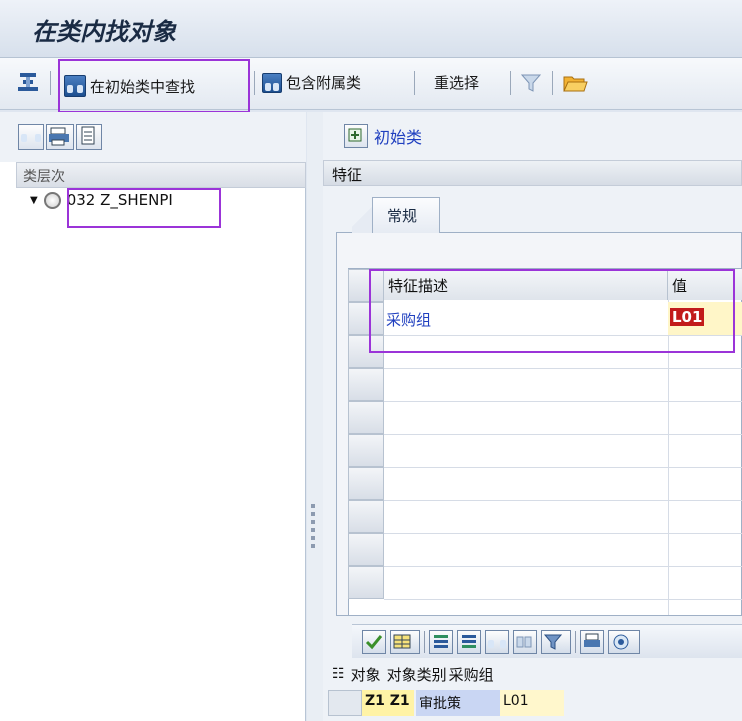  I want to click on expand-triangle-icon: ▼, so click(34, 200).